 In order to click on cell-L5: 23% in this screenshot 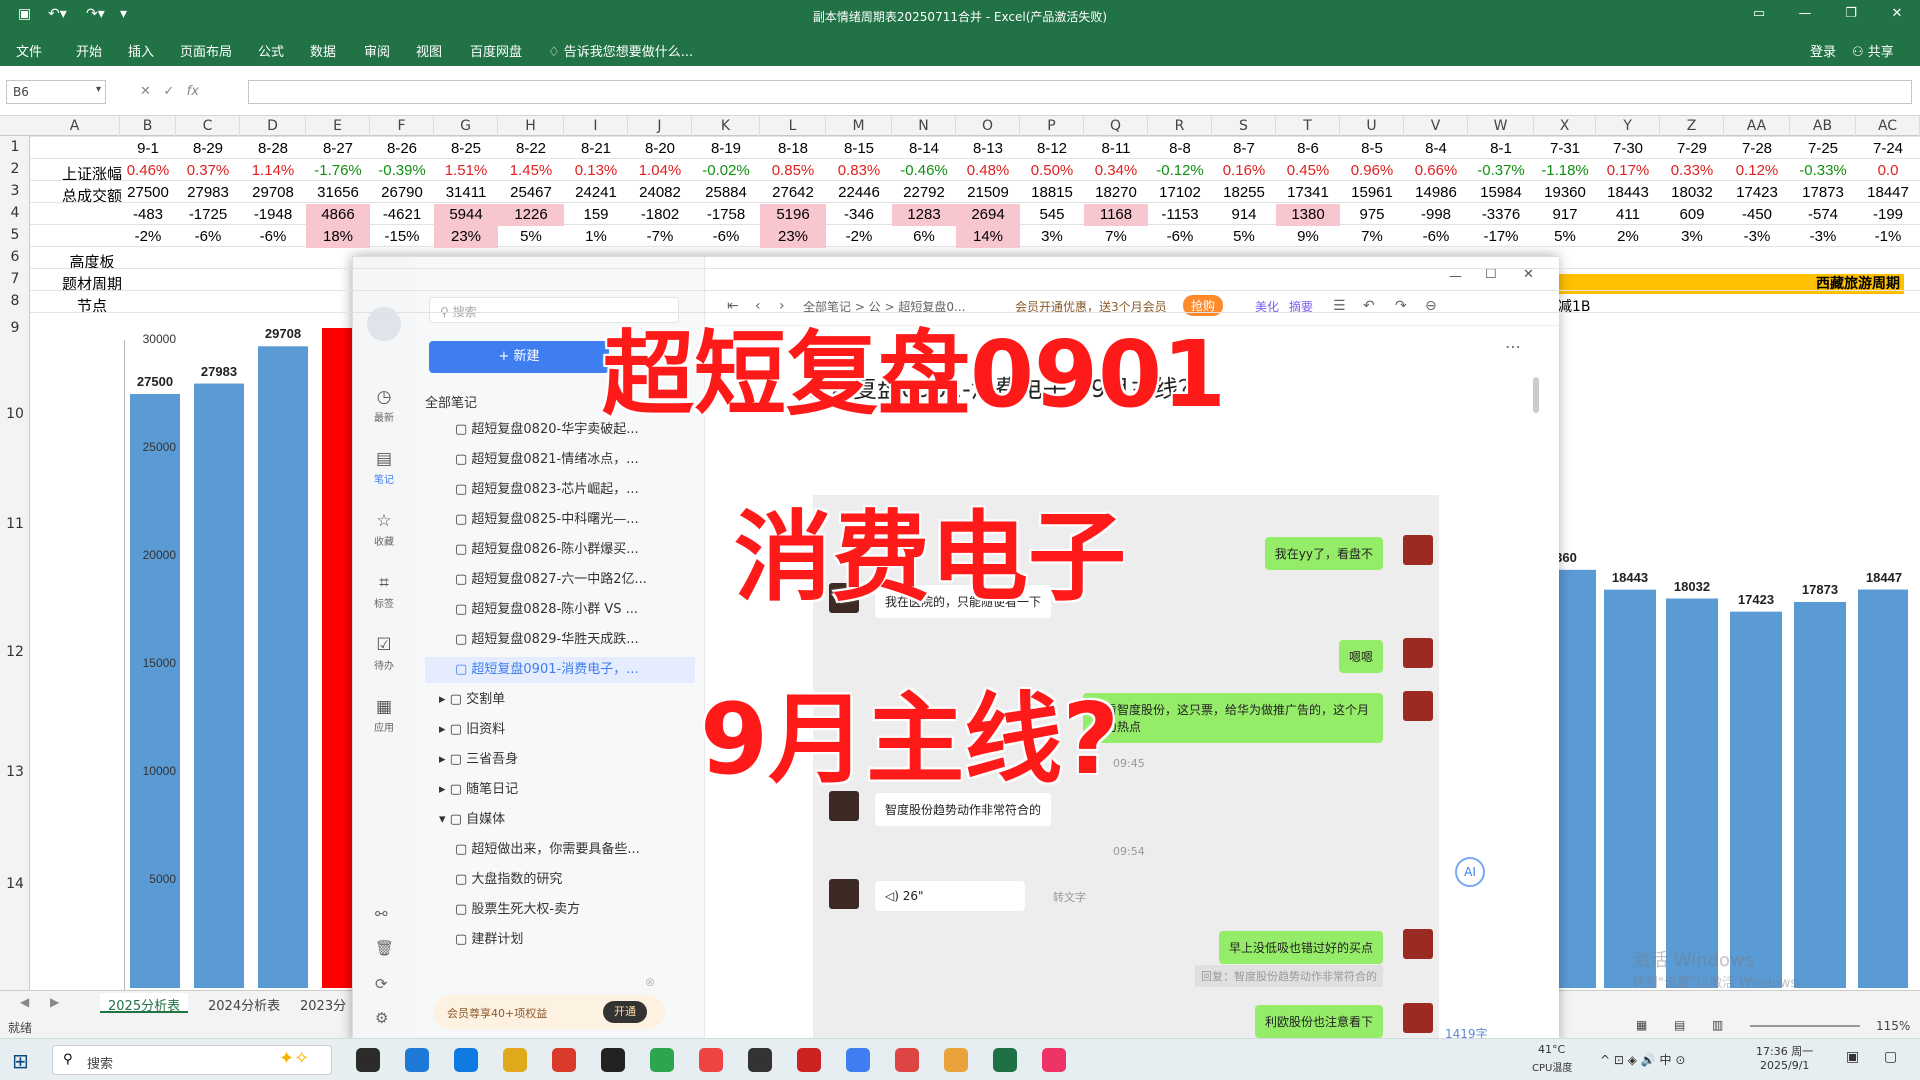, I will do `click(793, 237)`.